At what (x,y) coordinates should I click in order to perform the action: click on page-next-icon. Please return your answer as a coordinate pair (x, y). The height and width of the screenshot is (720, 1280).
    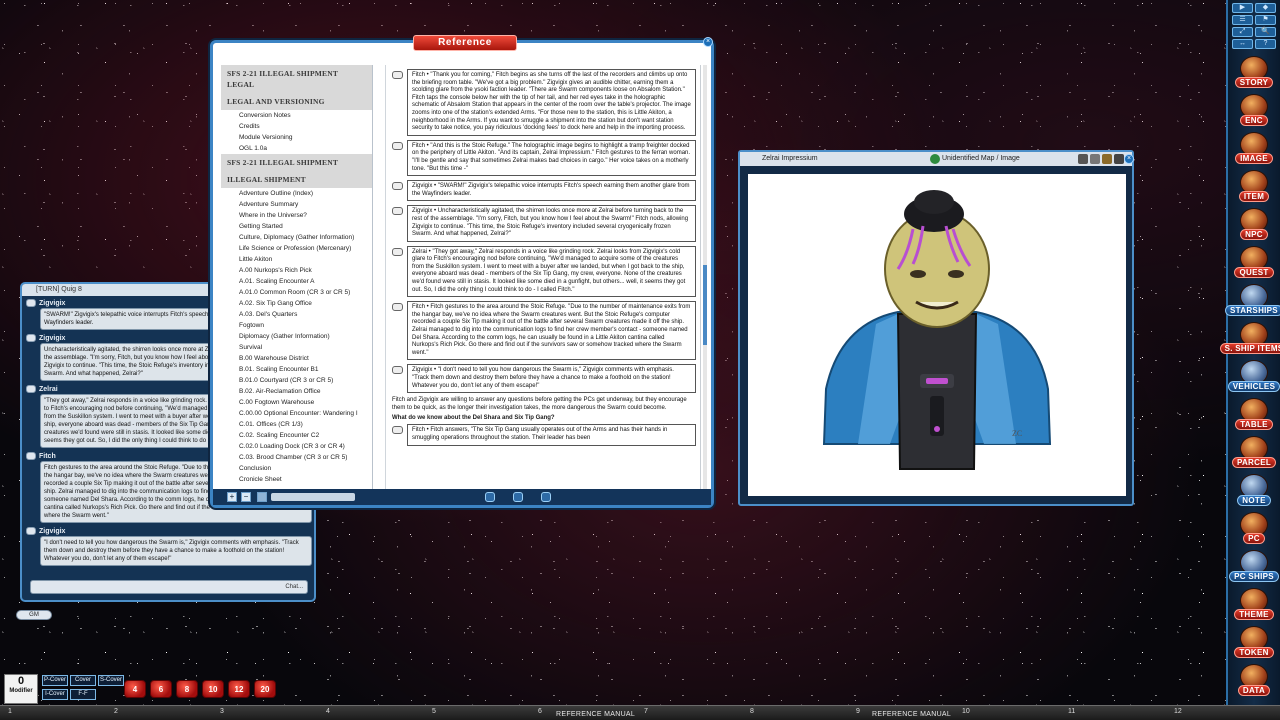
    Looking at the image, I should click on (546, 497).